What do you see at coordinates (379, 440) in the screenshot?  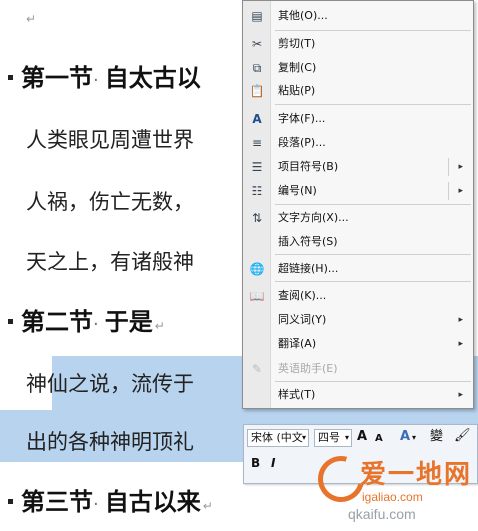 I see `shrink-font-icon: A` at bounding box center [379, 440].